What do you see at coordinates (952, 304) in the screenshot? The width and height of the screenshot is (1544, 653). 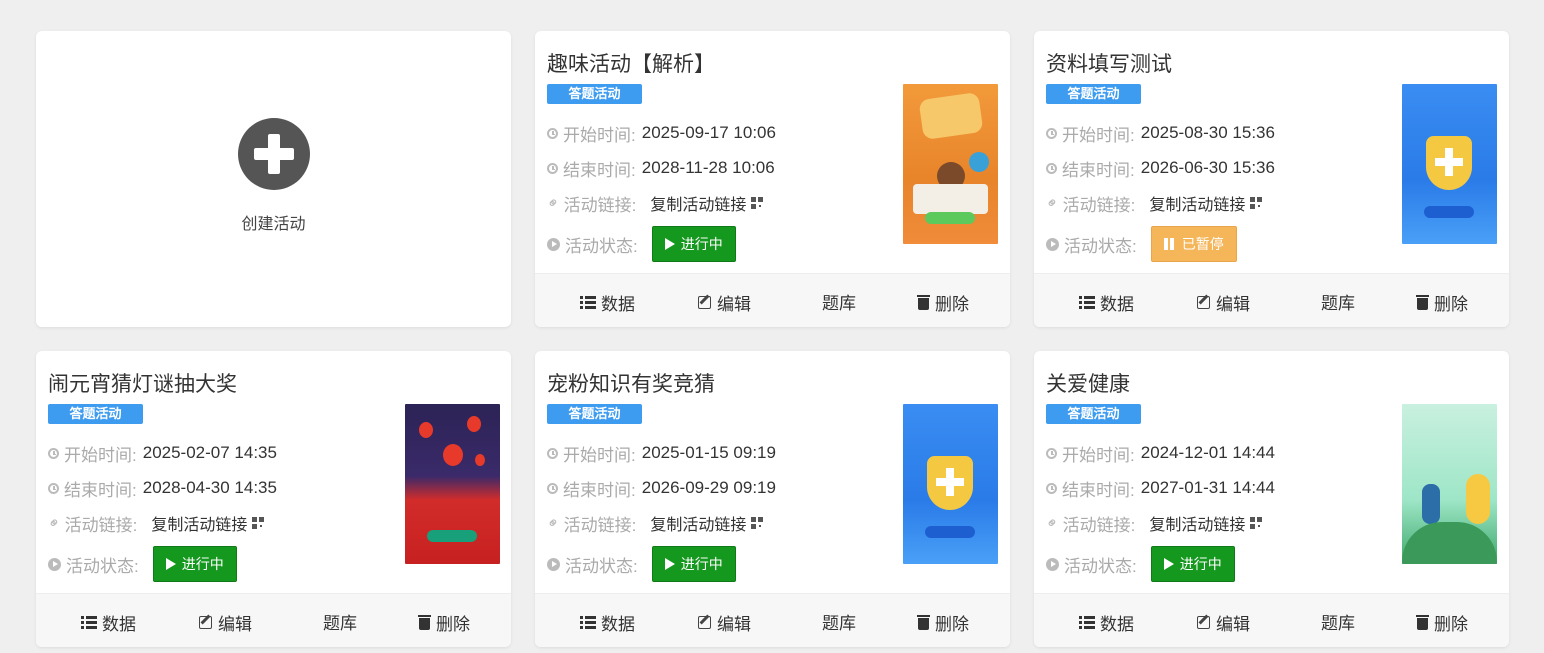 I see `delete-label: 删除` at bounding box center [952, 304].